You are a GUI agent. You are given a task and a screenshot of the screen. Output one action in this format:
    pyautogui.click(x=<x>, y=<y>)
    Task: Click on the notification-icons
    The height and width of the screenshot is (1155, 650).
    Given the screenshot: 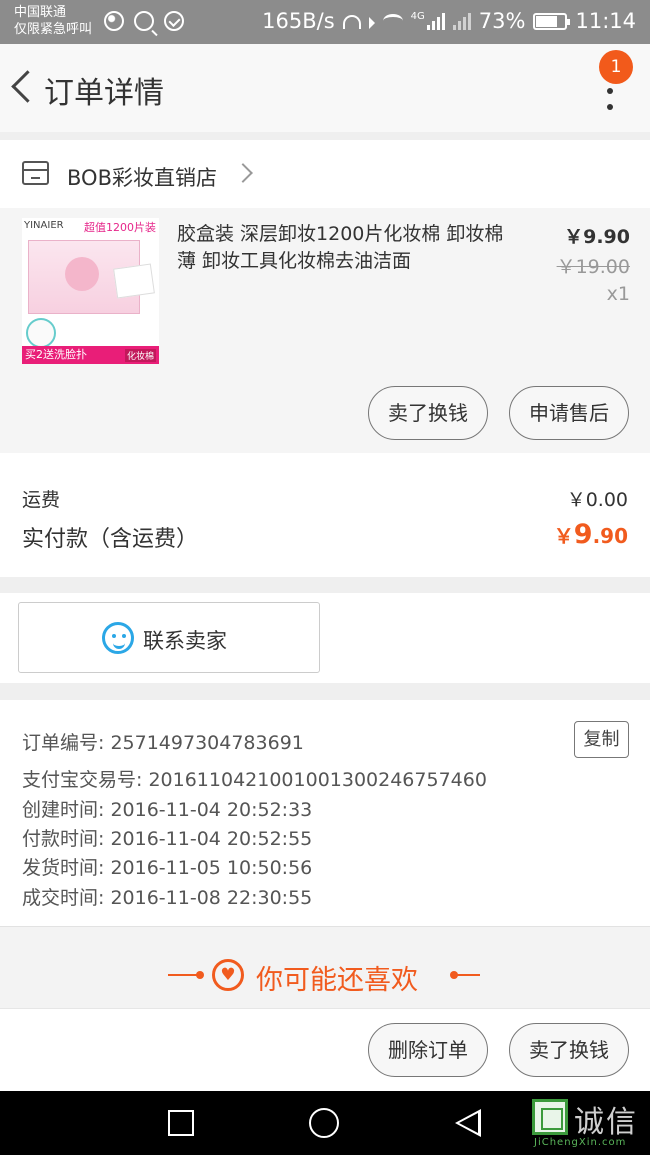 What is the action you would take?
    pyautogui.click(x=144, y=21)
    